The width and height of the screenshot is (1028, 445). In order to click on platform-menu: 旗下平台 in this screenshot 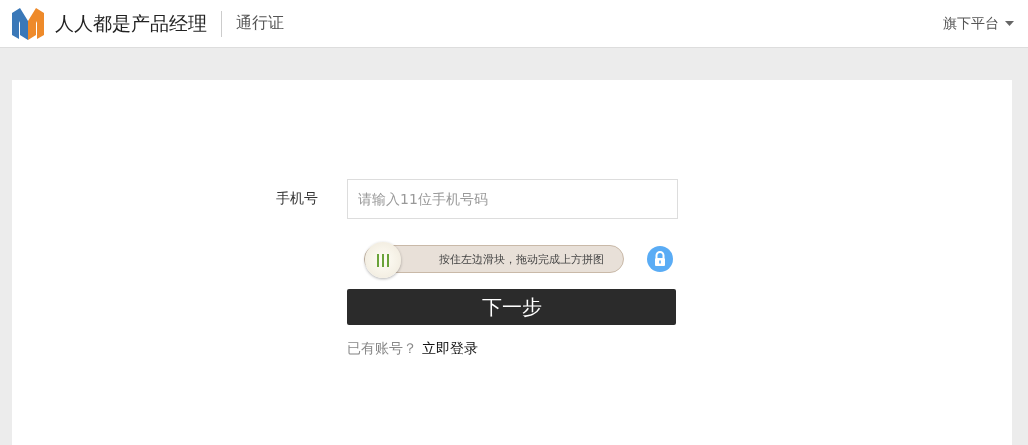, I will do `click(978, 23)`.